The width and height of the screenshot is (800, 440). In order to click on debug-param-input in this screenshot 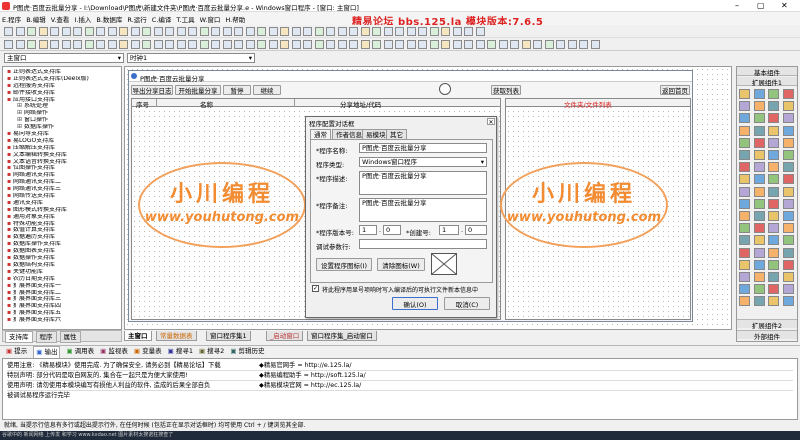, I will do `click(423, 244)`.